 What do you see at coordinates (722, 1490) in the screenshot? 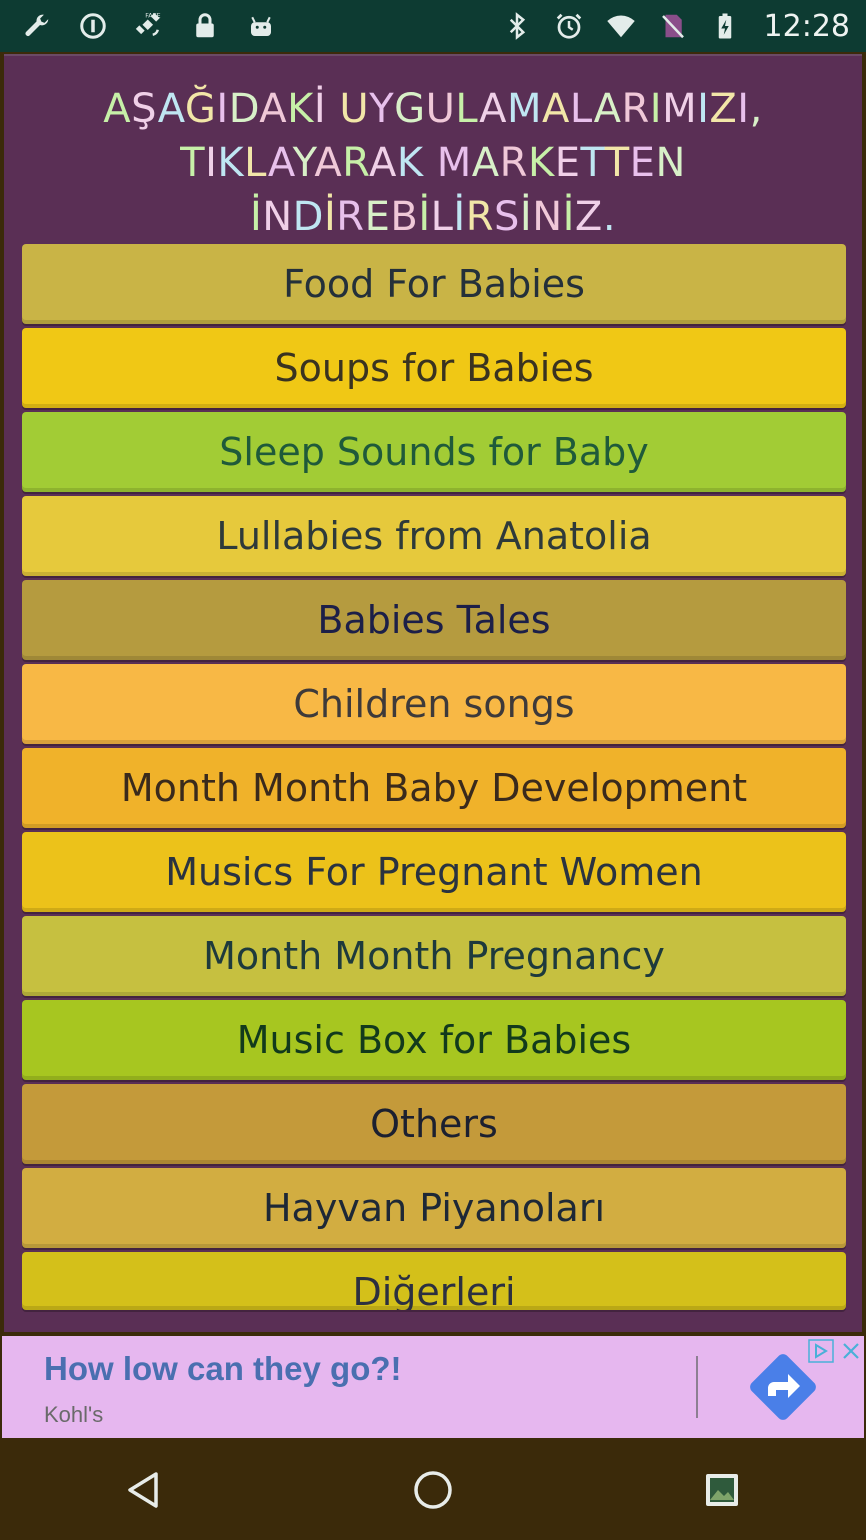
I see `recents-icon` at bounding box center [722, 1490].